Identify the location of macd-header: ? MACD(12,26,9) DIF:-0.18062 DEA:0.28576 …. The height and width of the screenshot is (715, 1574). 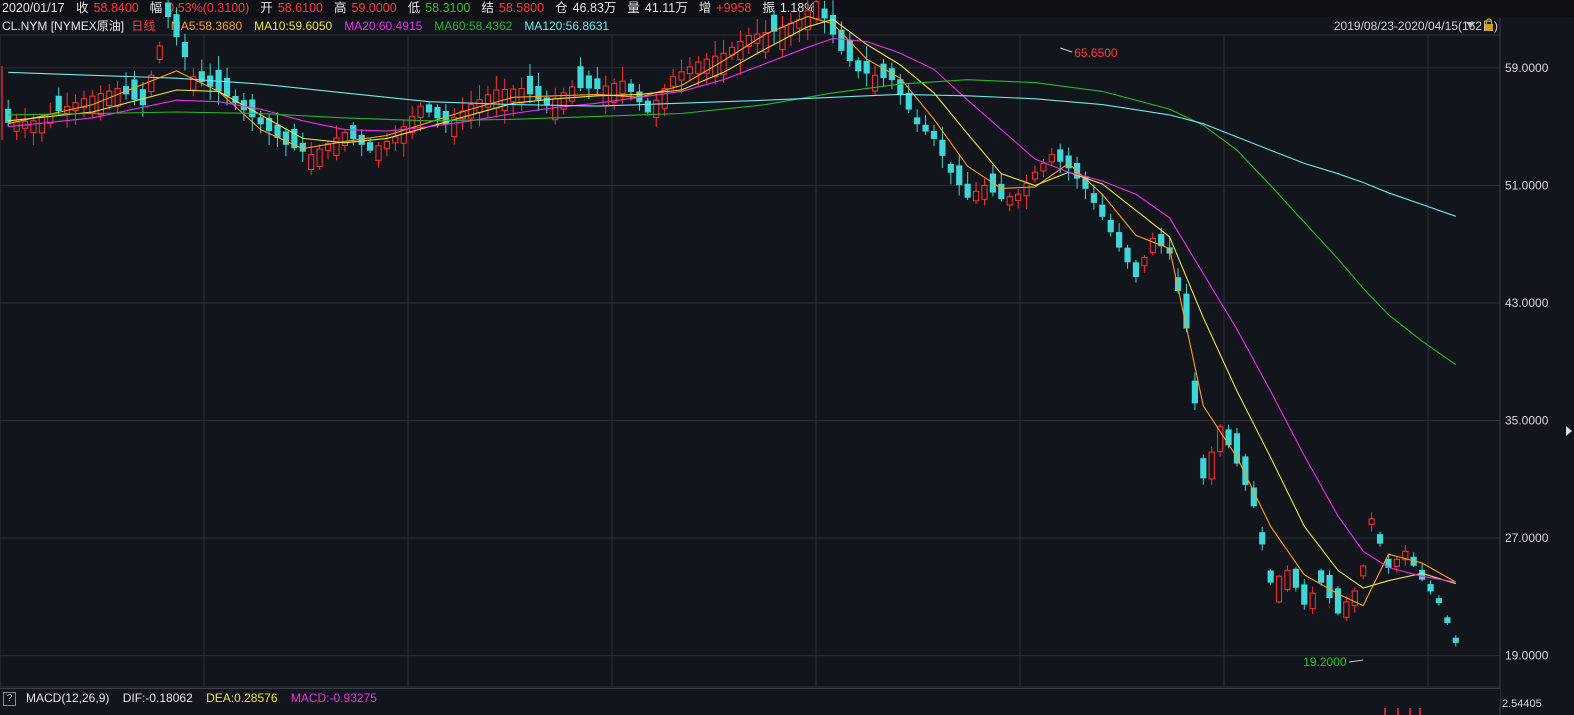
(750, 697).